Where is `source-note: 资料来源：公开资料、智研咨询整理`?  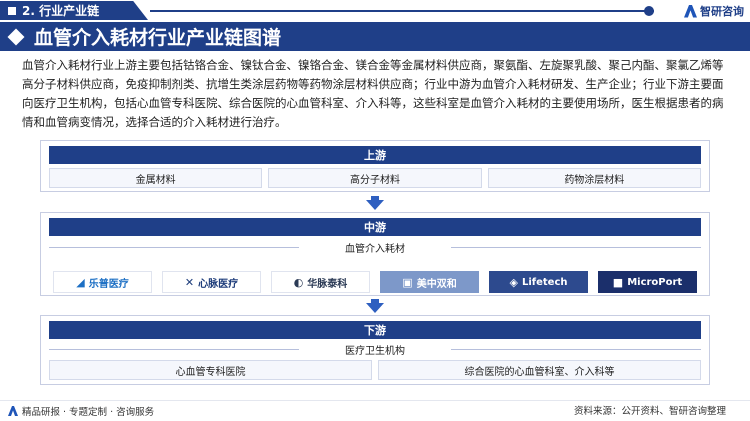
source-note: 资料来源：公开资料、智研咨询整理 is located at coordinates (649, 411).